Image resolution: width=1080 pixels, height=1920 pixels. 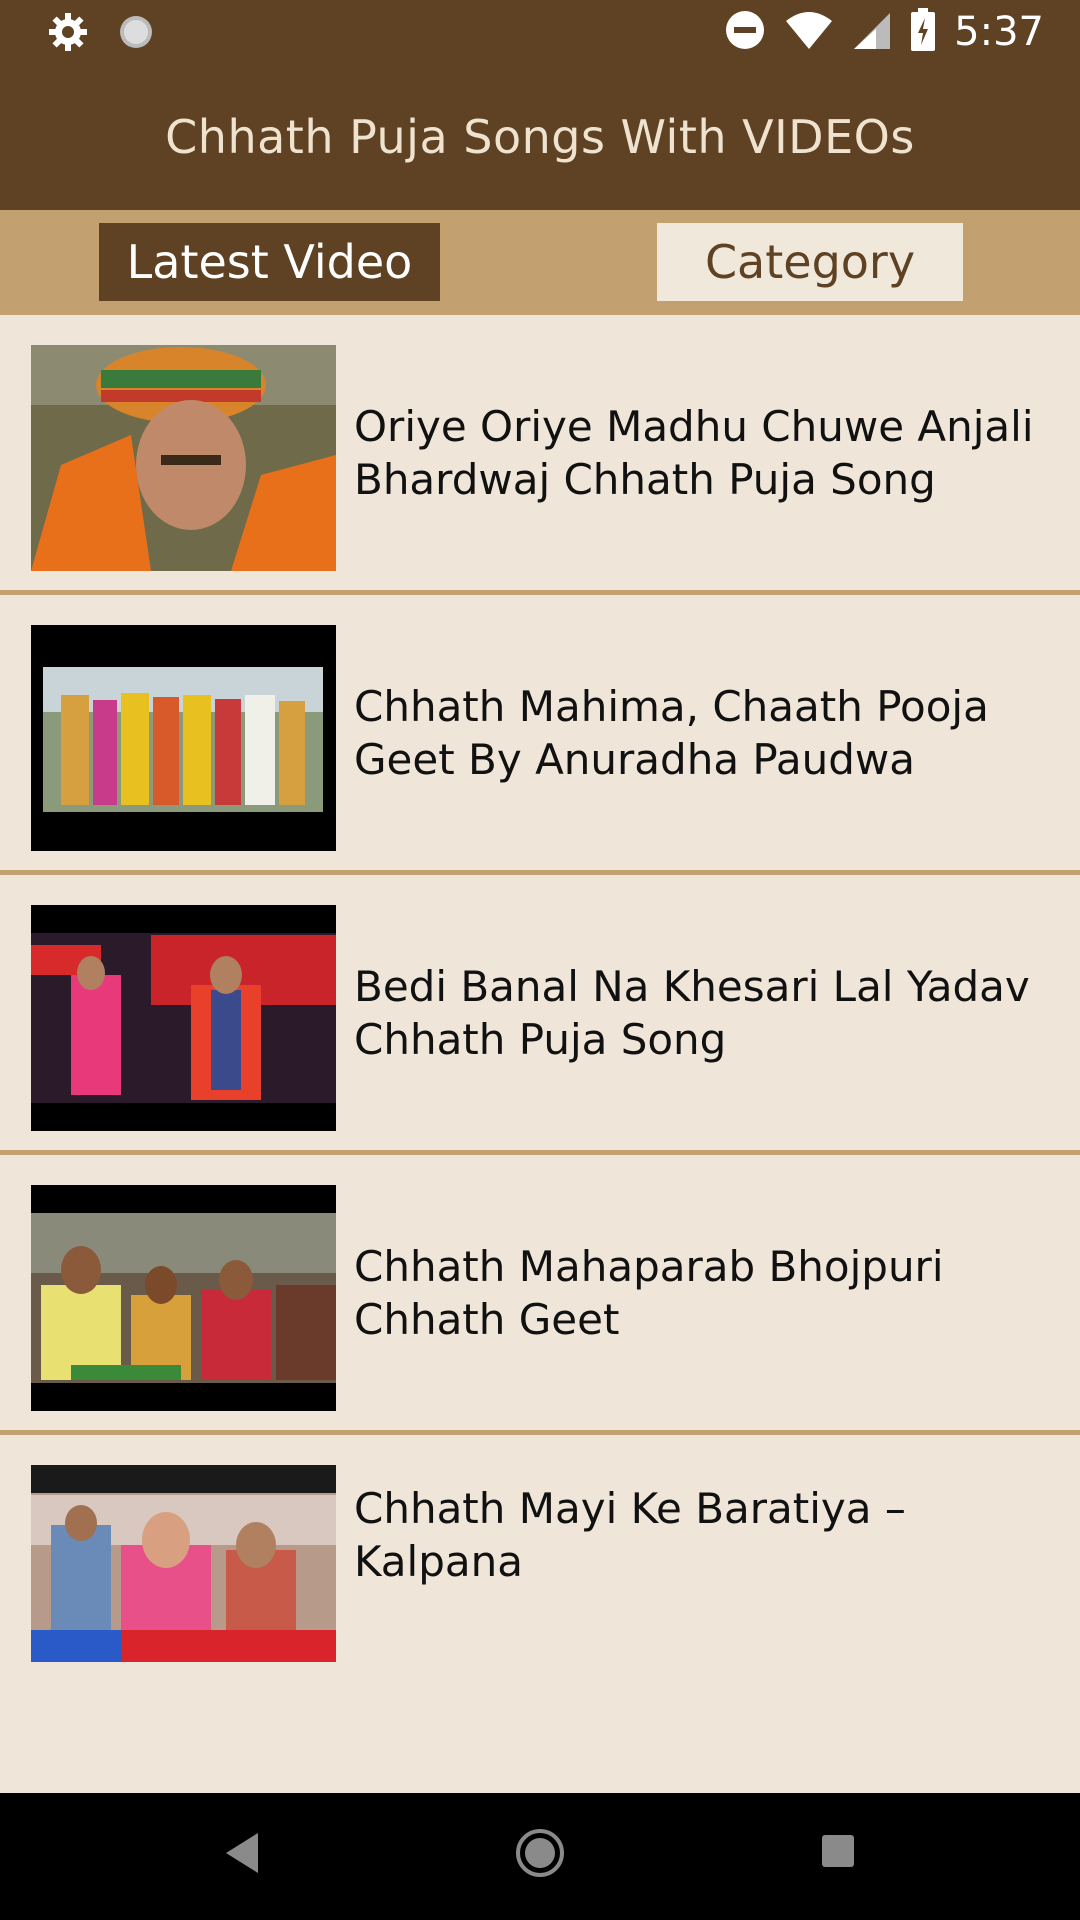 What do you see at coordinates (810, 262) in the screenshot?
I see `tab-category: Category` at bounding box center [810, 262].